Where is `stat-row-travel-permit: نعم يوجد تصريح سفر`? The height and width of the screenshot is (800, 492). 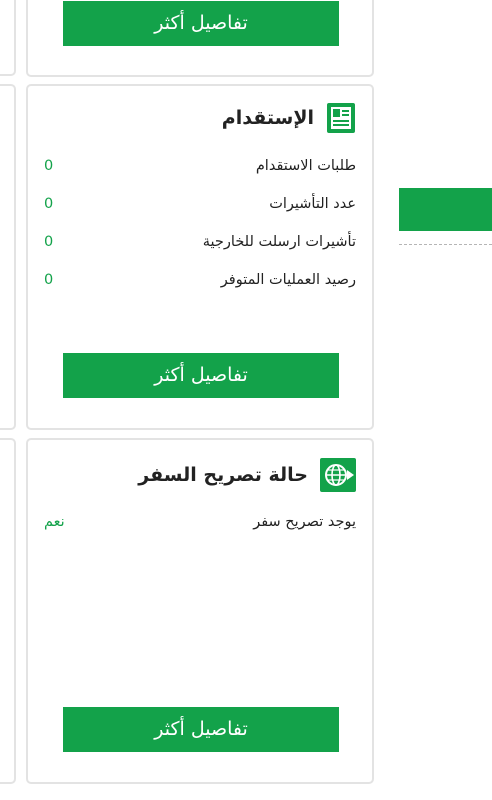 stat-row-travel-permit: نعم يوجد تصريح سفر is located at coordinates (200, 522).